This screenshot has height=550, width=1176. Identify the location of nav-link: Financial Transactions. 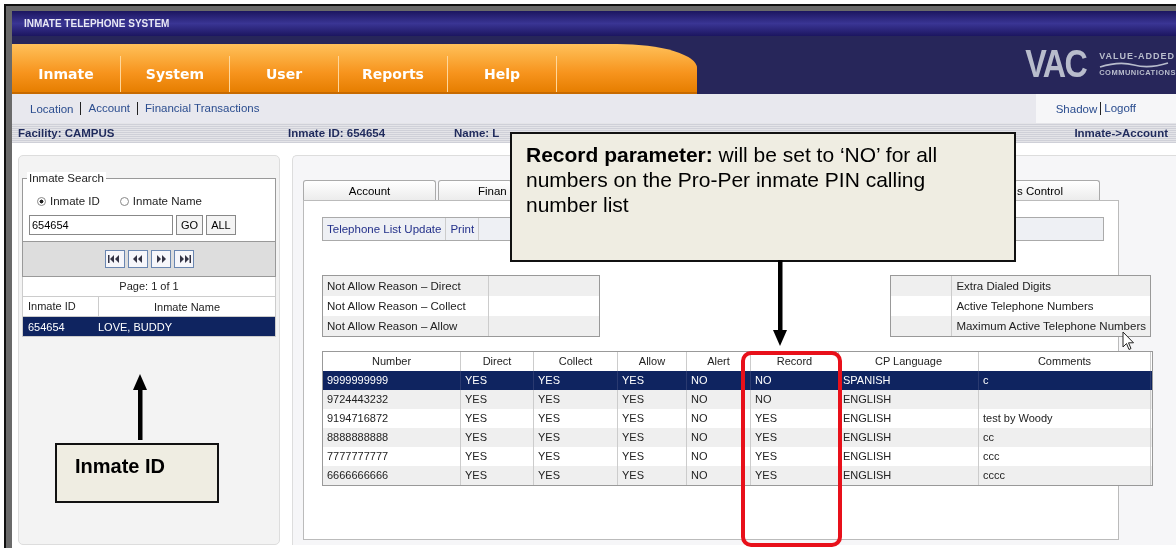
(198, 108).